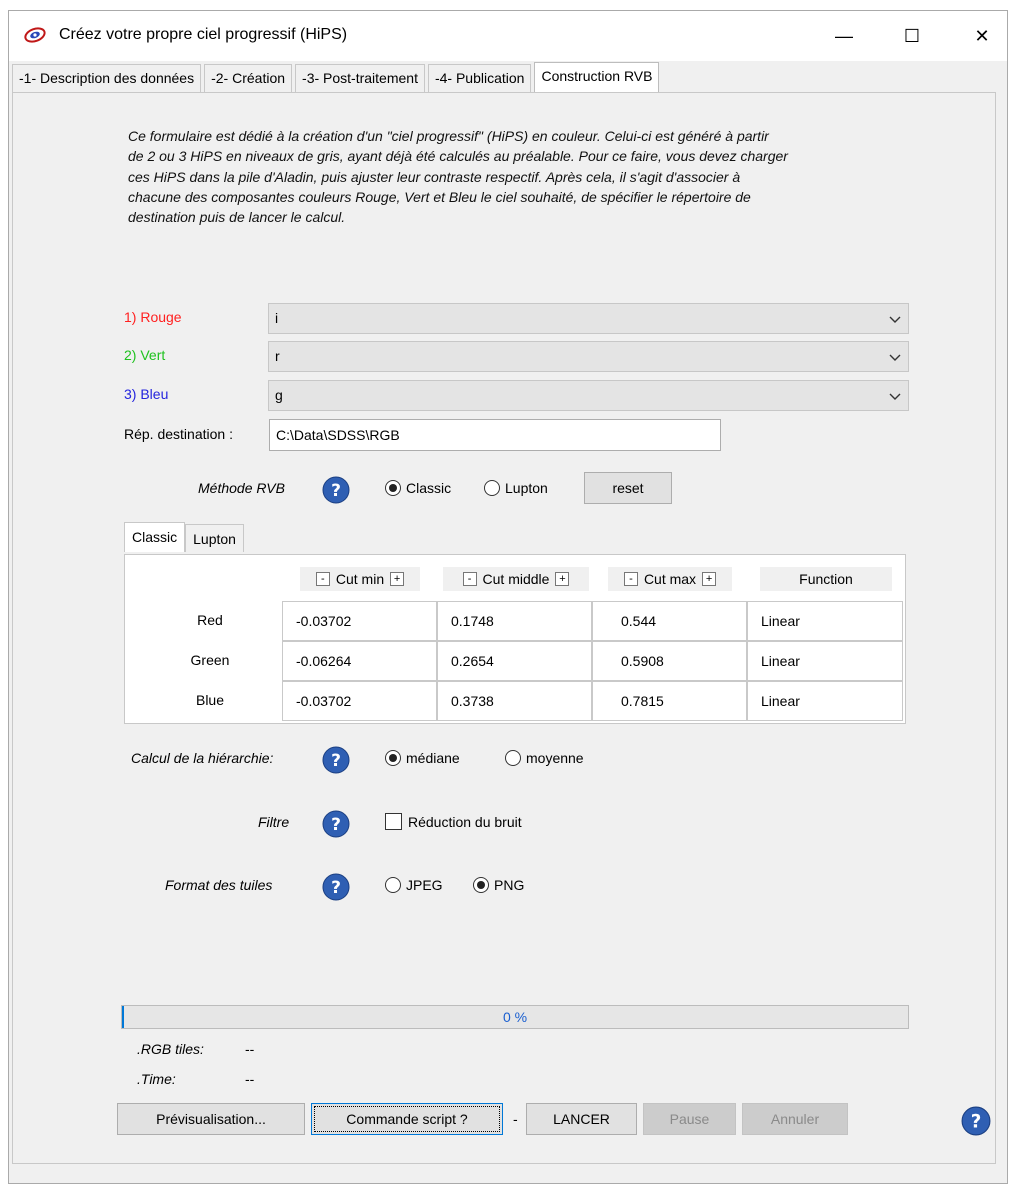  What do you see at coordinates (146, 394) in the screenshot?
I see `blue-channel-label: 3) Bleu` at bounding box center [146, 394].